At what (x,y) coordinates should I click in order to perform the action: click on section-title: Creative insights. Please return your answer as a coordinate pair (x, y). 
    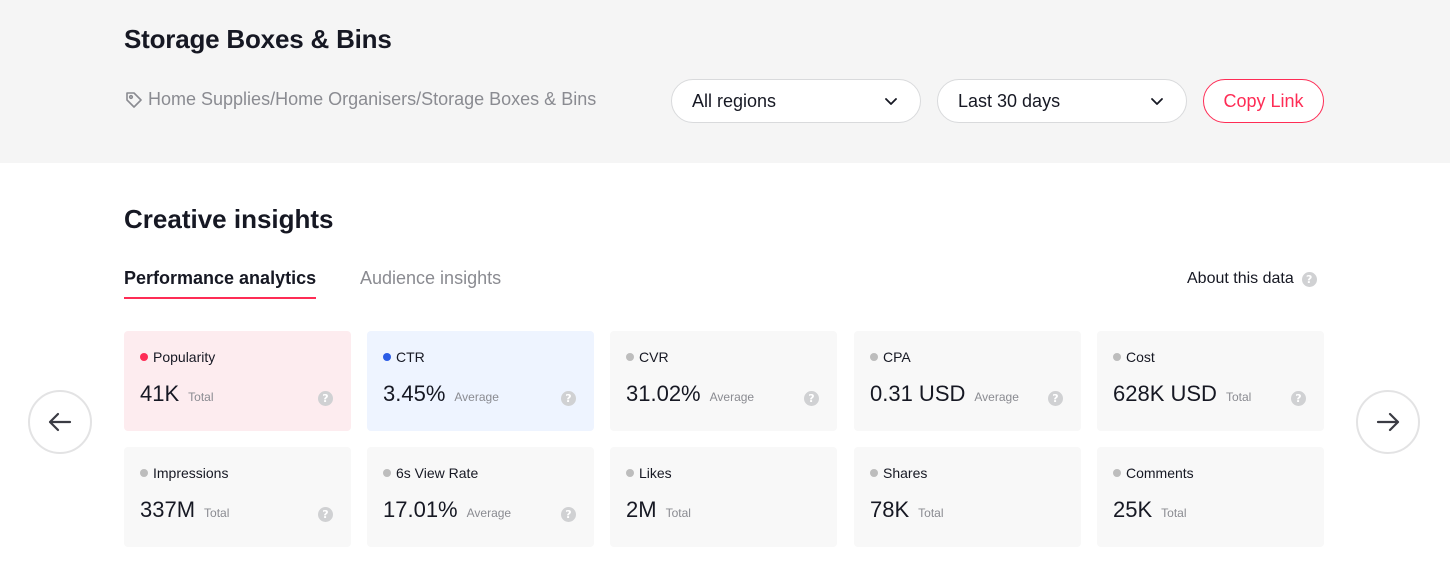
    Looking at the image, I should click on (229, 219).